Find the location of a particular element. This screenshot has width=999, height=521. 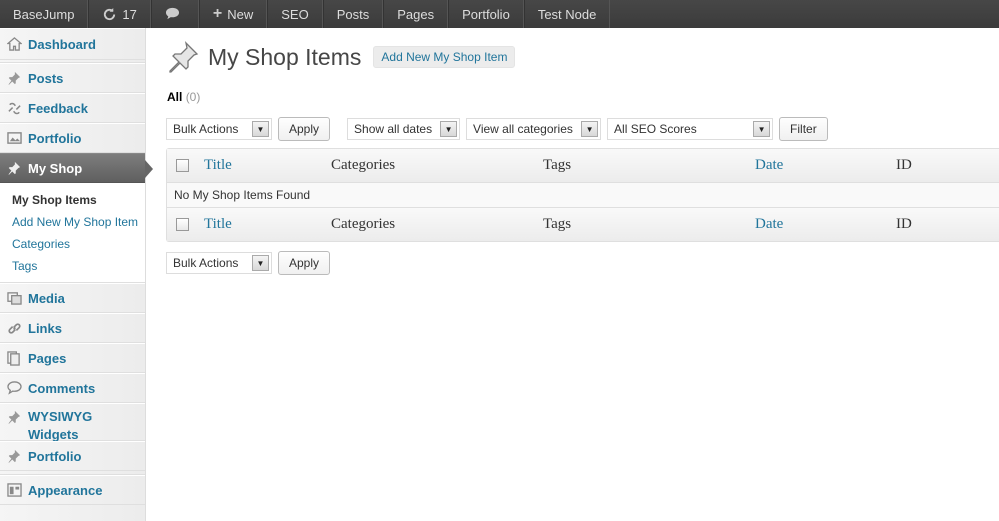

feedback-icon is located at coordinates (14, 108).